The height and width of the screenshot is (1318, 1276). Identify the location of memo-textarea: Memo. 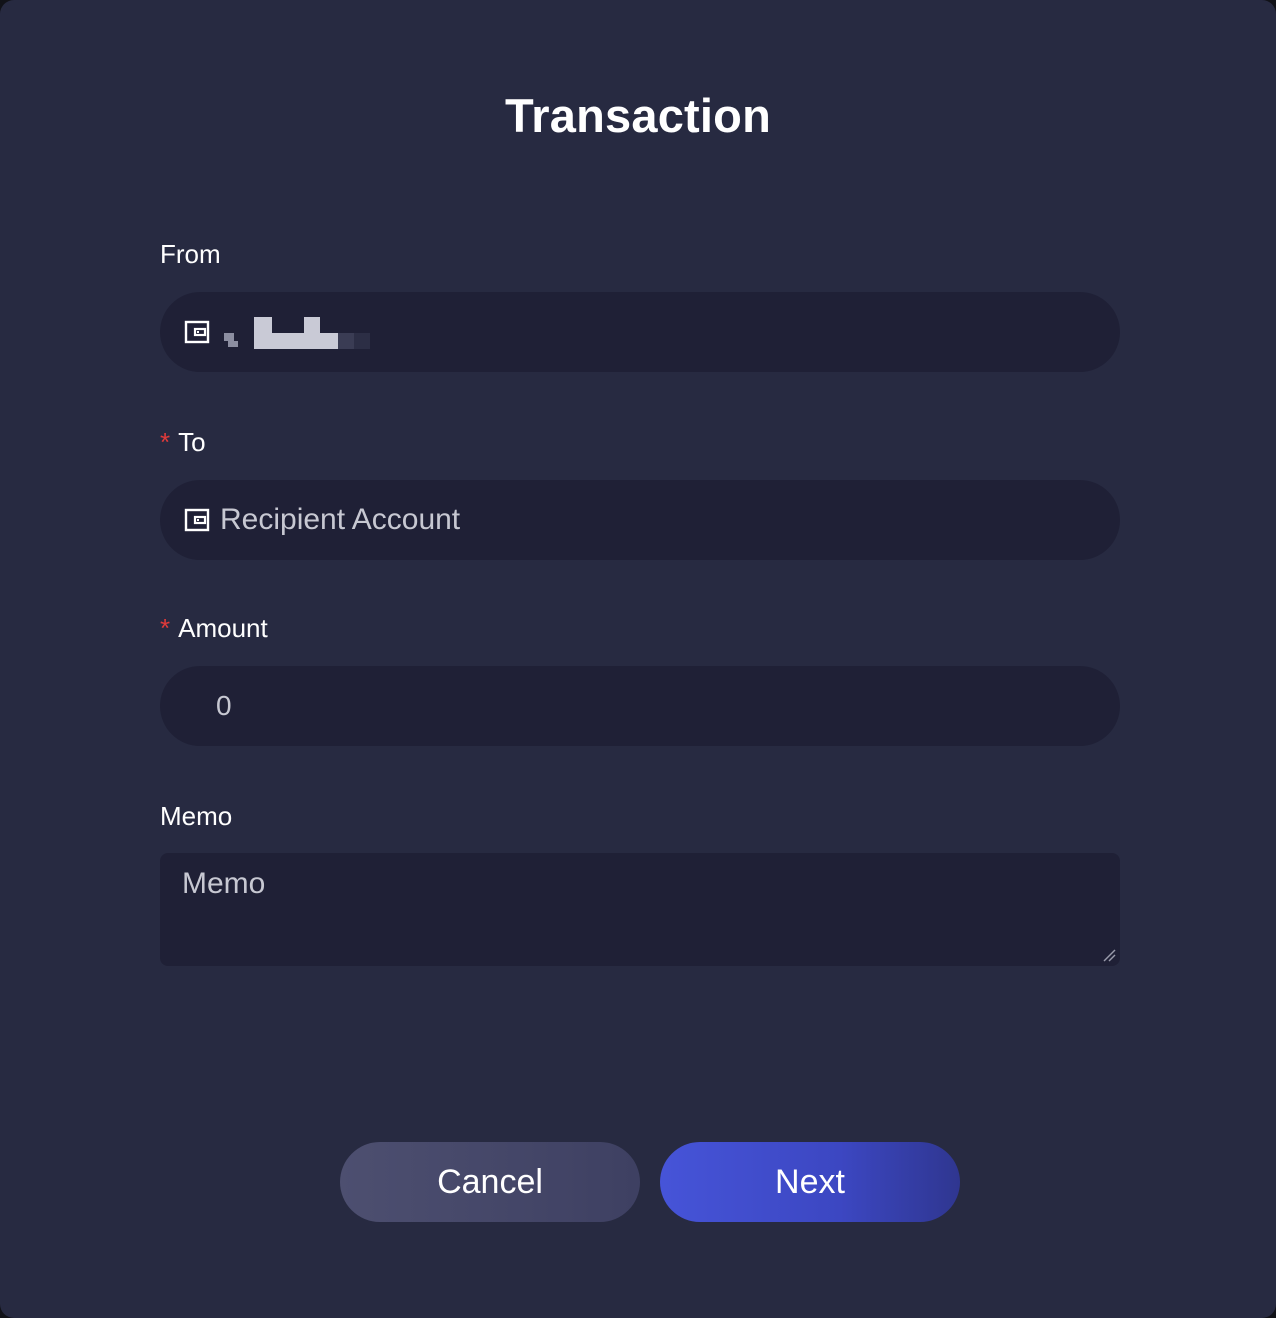
(640, 909).